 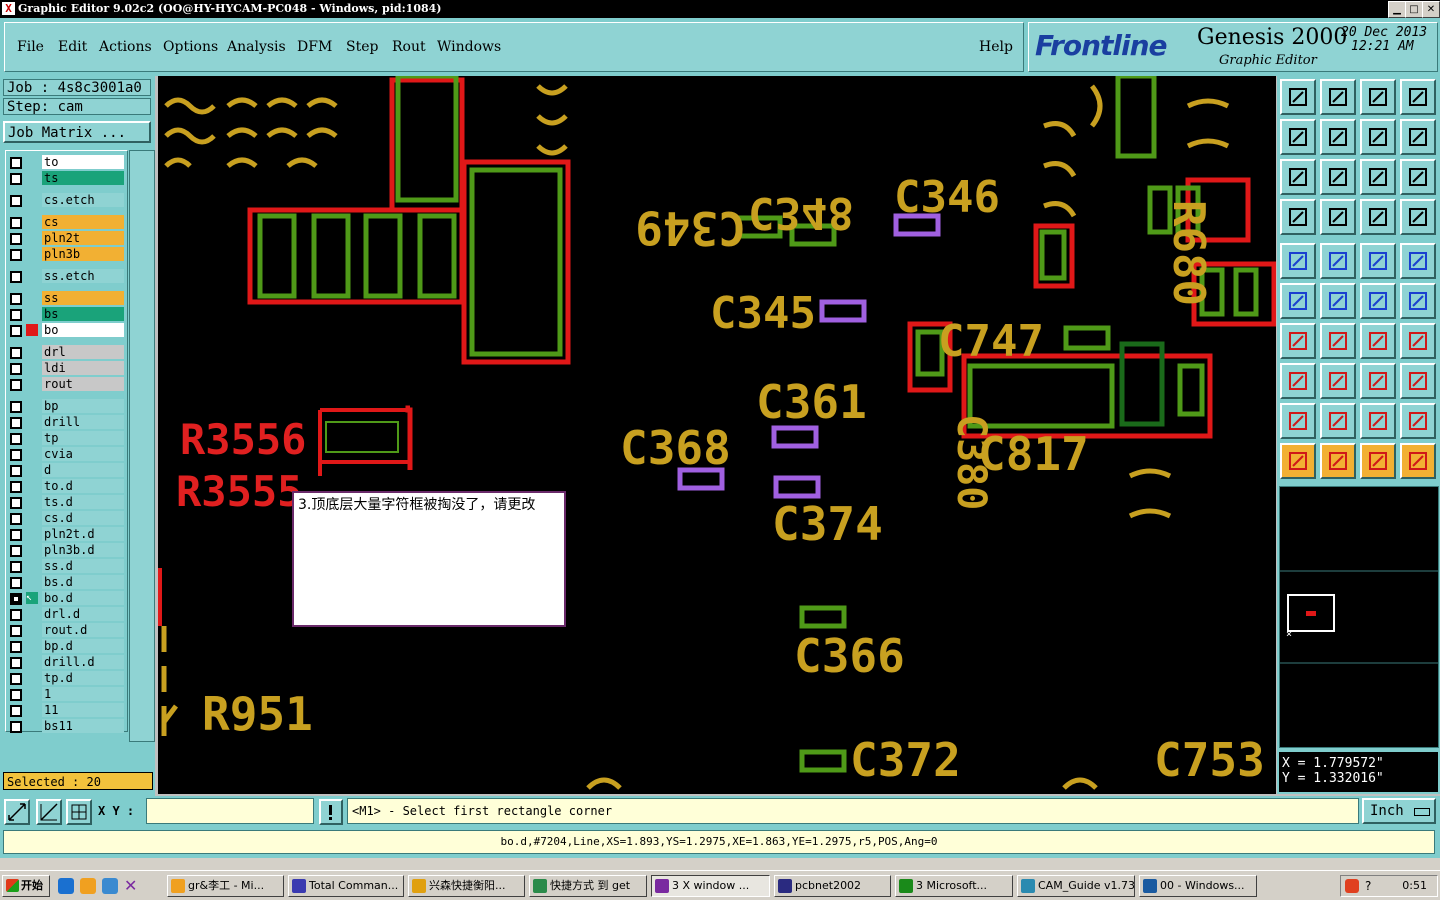 I want to click on snap-grid-icon, so click(x=49, y=812).